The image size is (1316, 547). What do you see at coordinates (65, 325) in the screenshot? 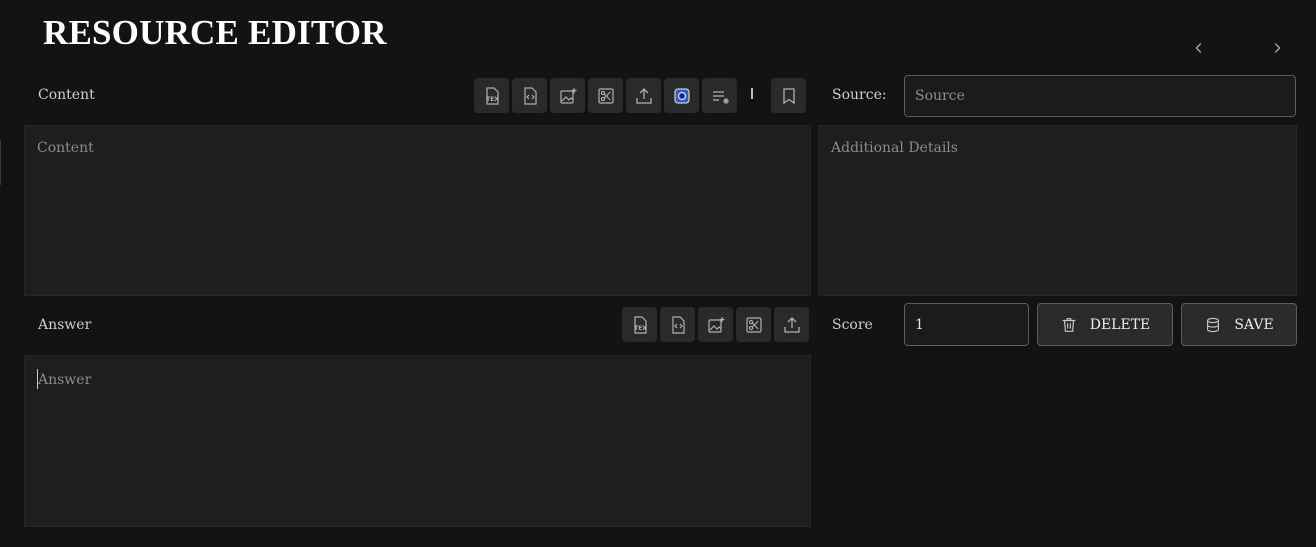
I see `answer-label: Answer` at bounding box center [65, 325].